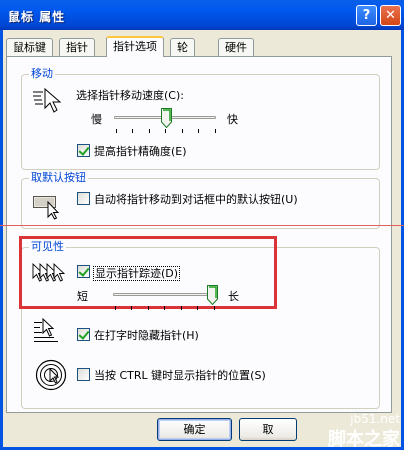 The height and width of the screenshot is (450, 404). Describe the element at coordinates (366, 15) in the screenshot. I see `help-button: ?` at that location.